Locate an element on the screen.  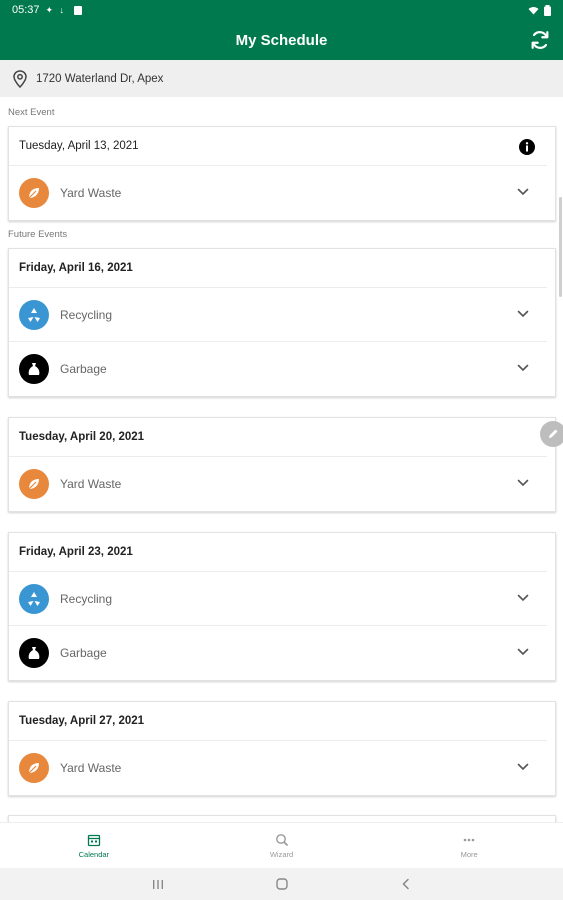
more-horizontal-icon is located at coordinates (469, 839).